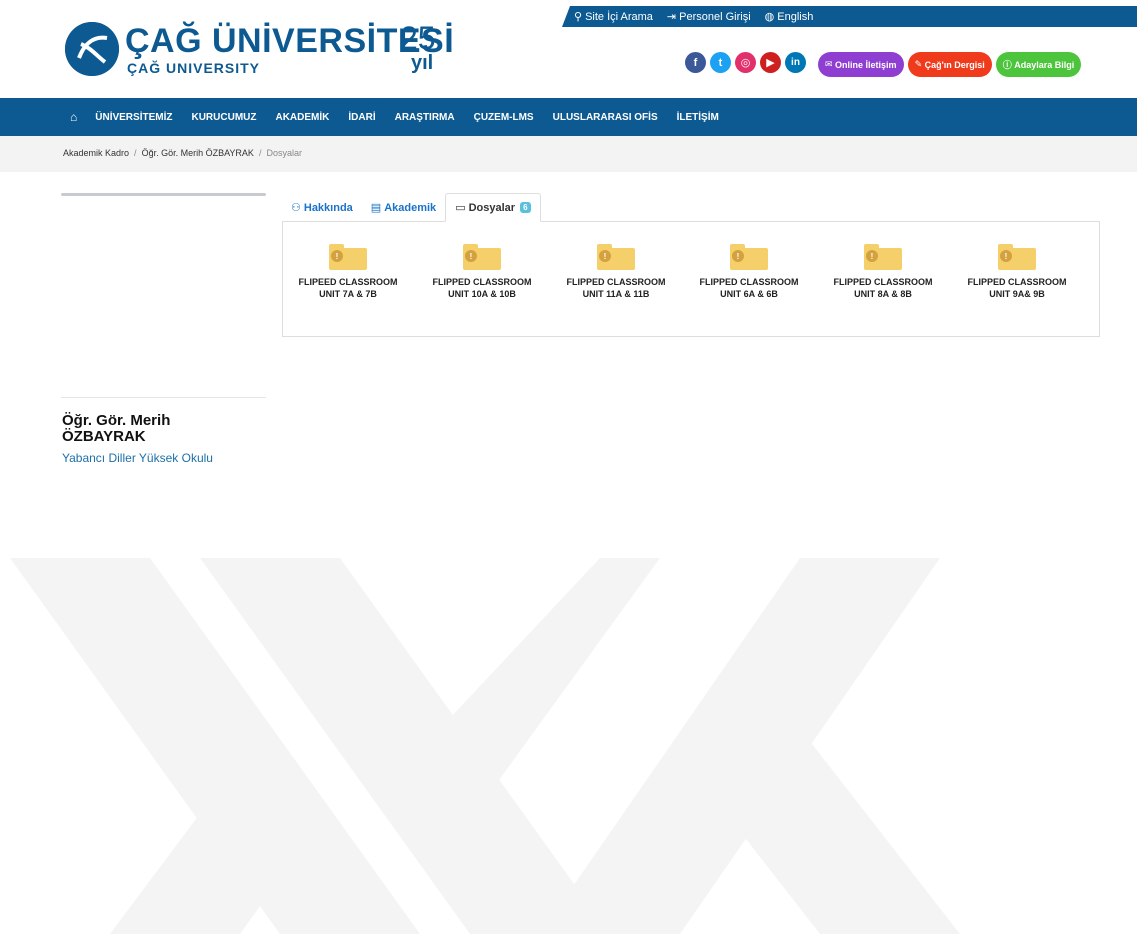 The width and height of the screenshot is (1137, 934). I want to click on file-name-line2: UNIT 10A & 10B, so click(482, 294).